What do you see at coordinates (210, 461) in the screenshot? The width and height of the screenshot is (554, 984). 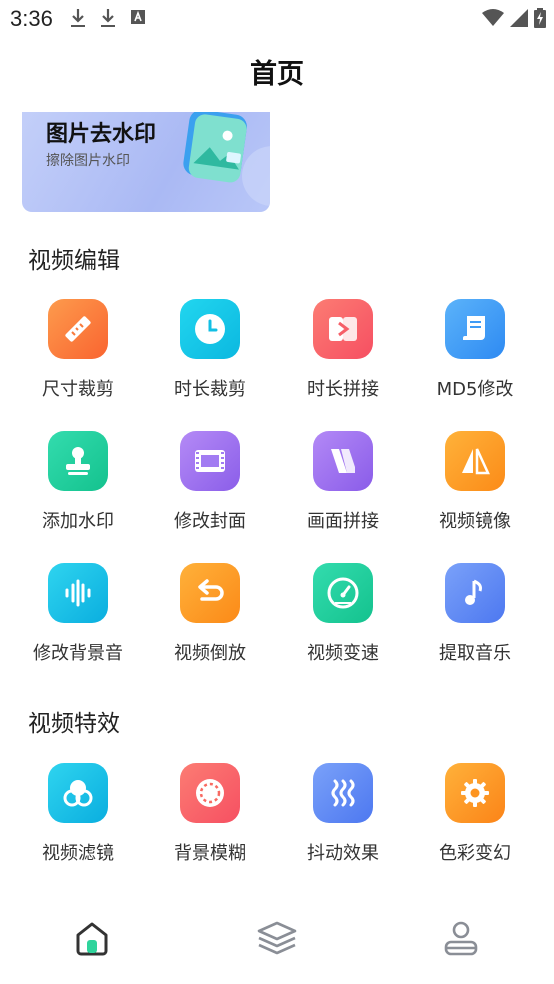 I see `film-icon` at bounding box center [210, 461].